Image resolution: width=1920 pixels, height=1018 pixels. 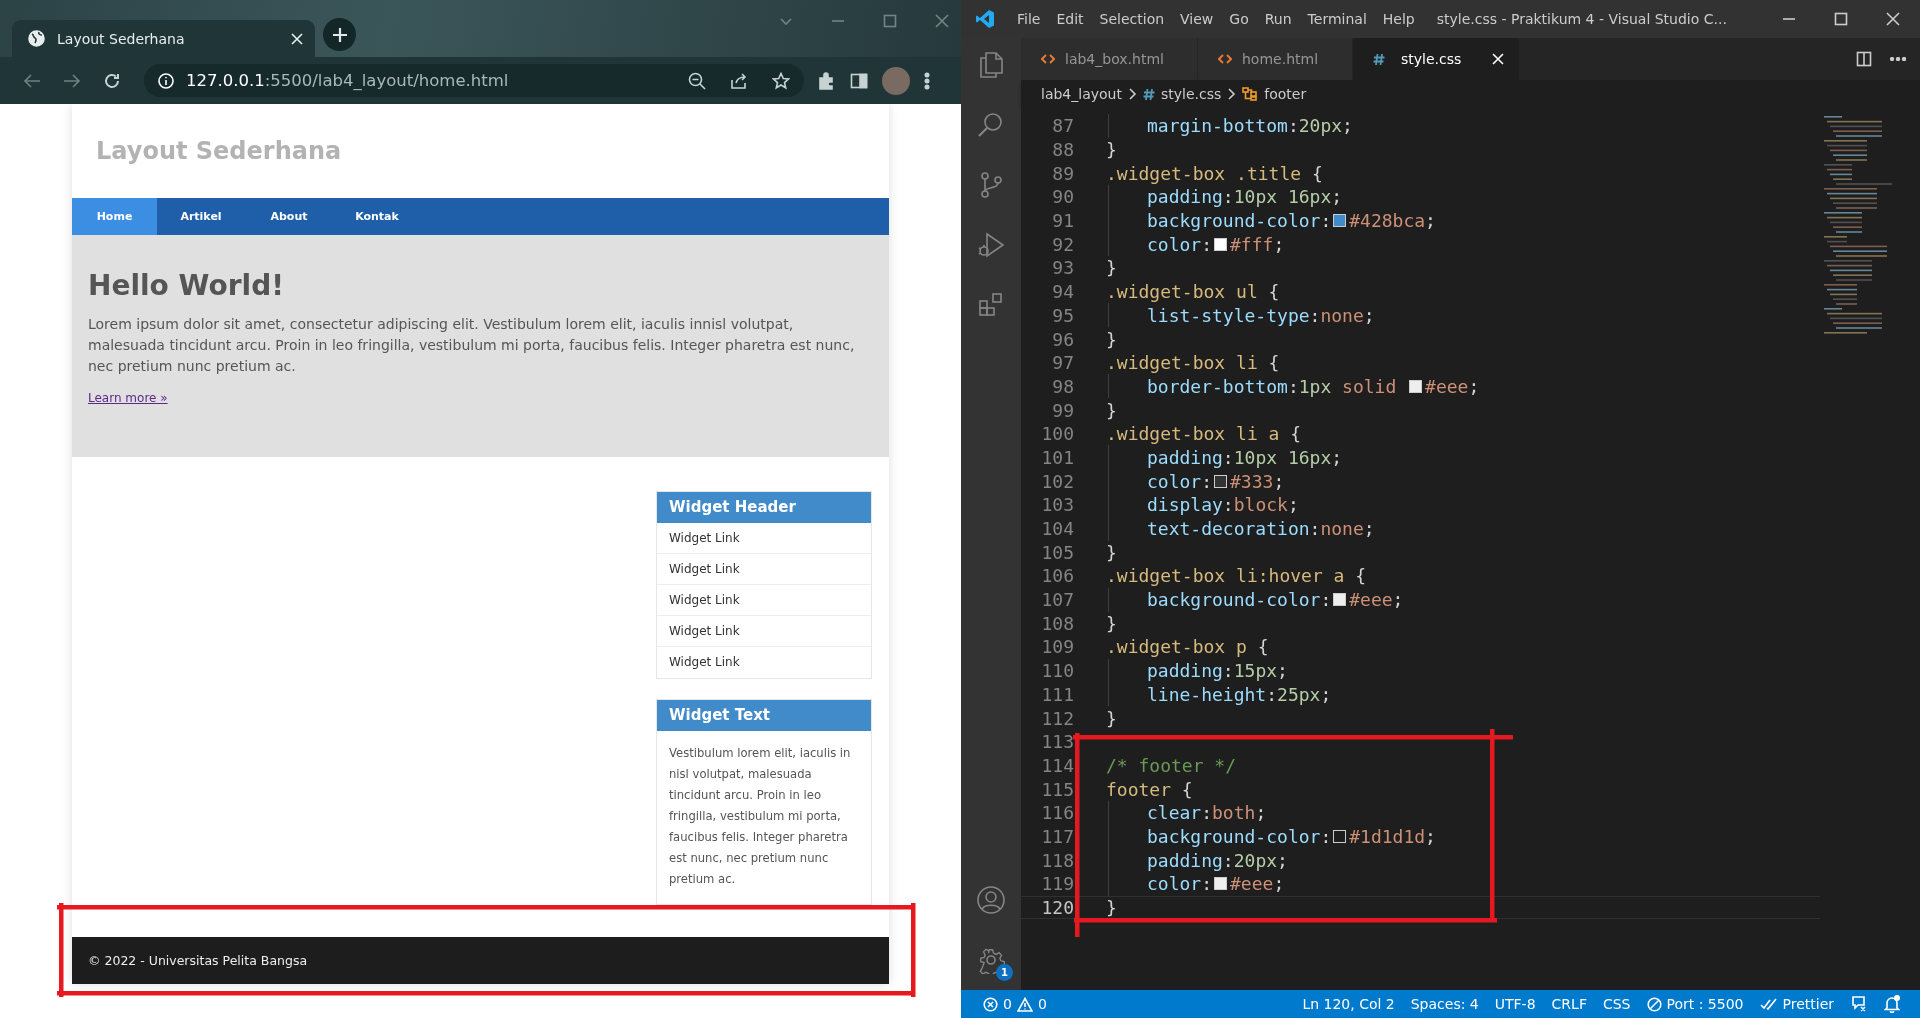 What do you see at coordinates (991, 305) in the screenshot?
I see `extensions-icon` at bounding box center [991, 305].